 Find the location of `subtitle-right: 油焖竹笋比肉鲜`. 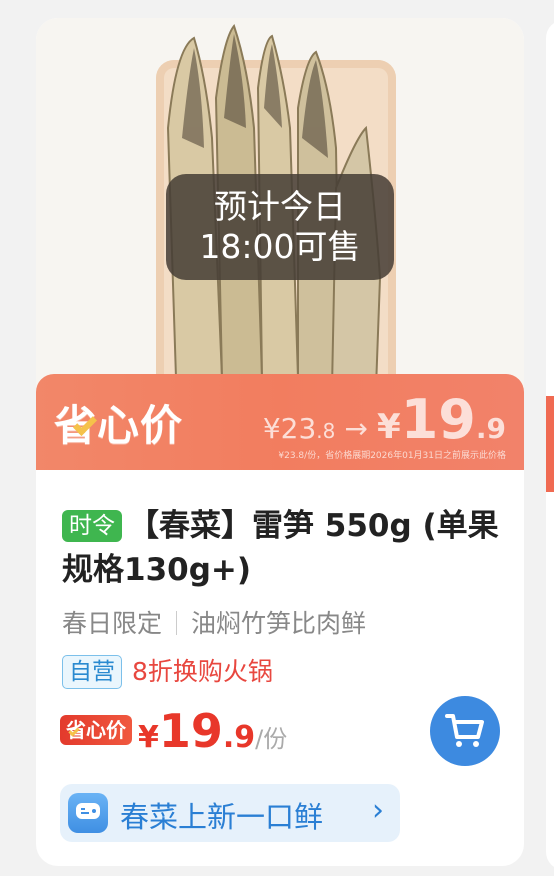

subtitle-right: 油焖竹笋比肉鲜 is located at coordinates (279, 623).